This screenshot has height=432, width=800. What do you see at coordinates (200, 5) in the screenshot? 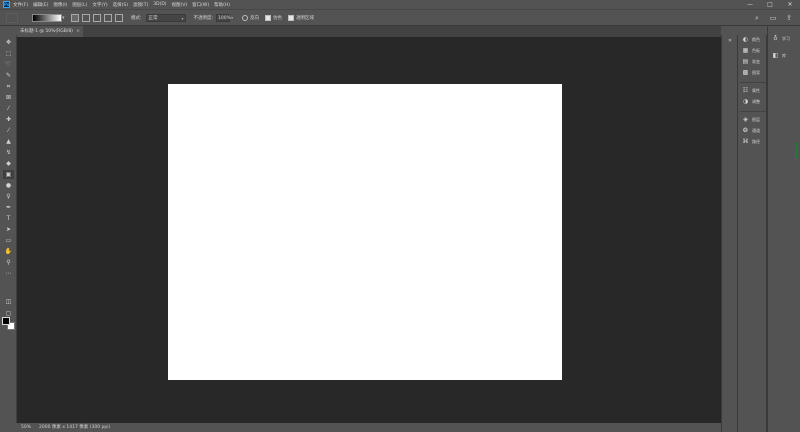
I see `menu-window: 窗口(W)` at bounding box center [200, 5].